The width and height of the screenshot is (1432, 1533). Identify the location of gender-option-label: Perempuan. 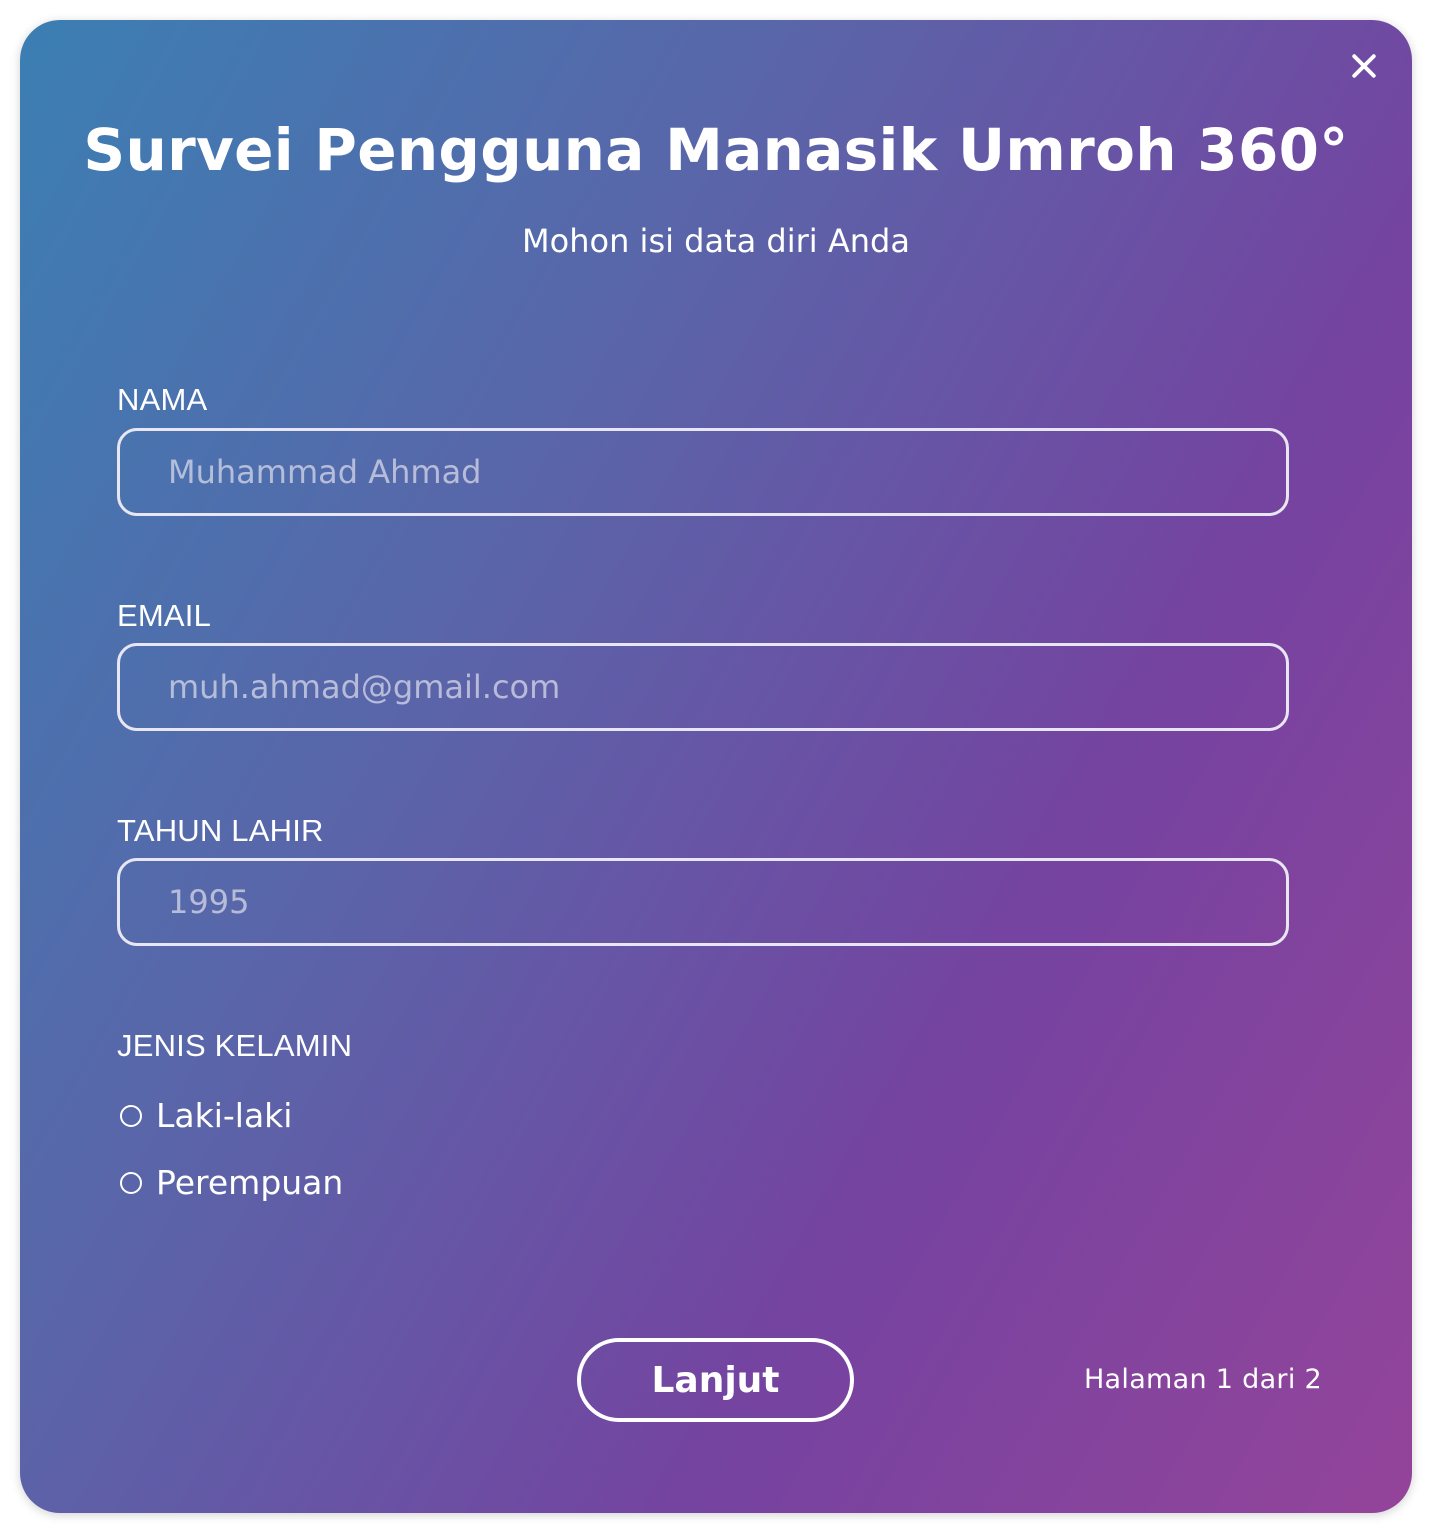
(250, 1182).